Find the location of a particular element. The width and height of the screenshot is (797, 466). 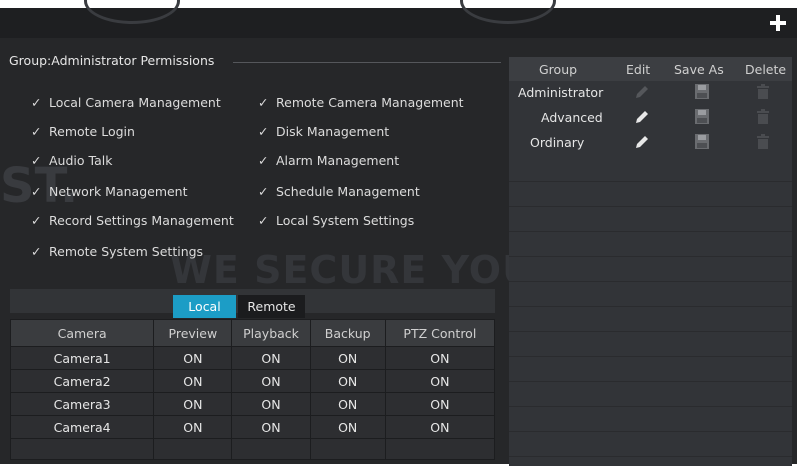

permission-checkbox: ✓ Remote System Settings is located at coordinates (117, 251).